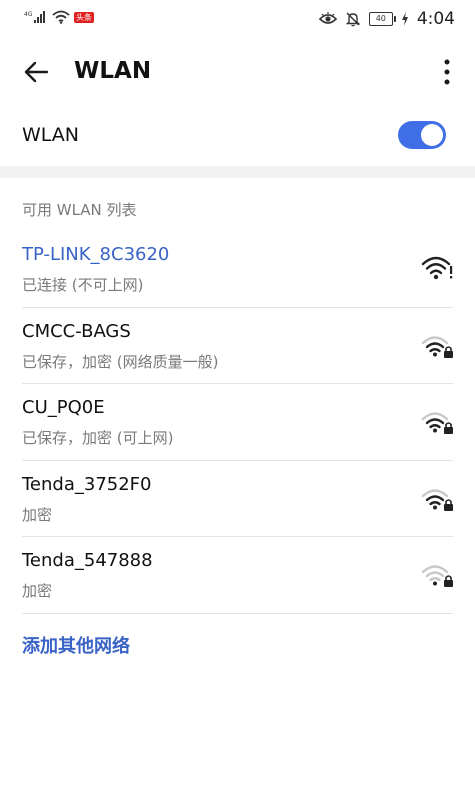  What do you see at coordinates (382, 19) in the screenshot?
I see `battery-icon: 40` at bounding box center [382, 19].